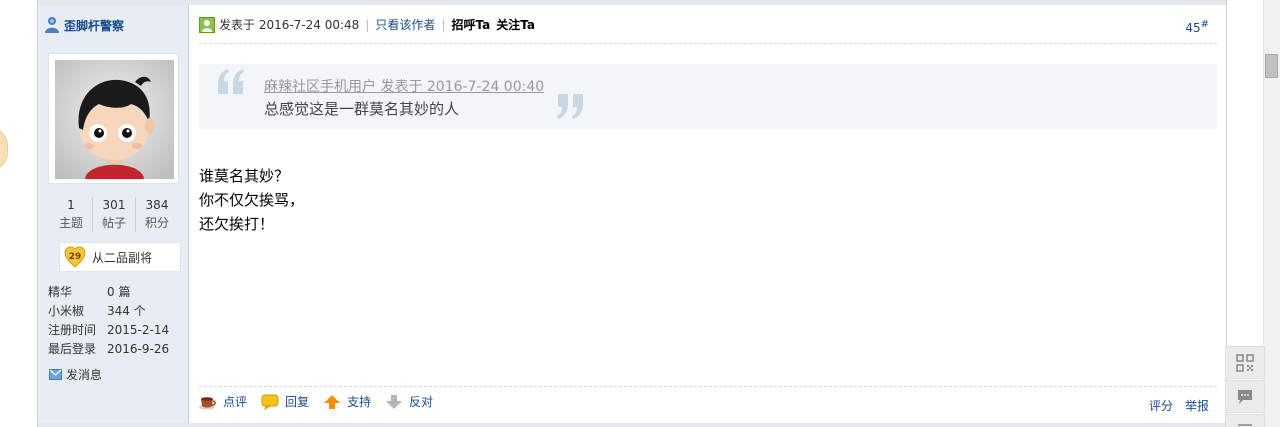 This screenshot has height=427, width=1280. I want to click on post-body-line: 你不仅欠挨骂，, so click(252, 200).